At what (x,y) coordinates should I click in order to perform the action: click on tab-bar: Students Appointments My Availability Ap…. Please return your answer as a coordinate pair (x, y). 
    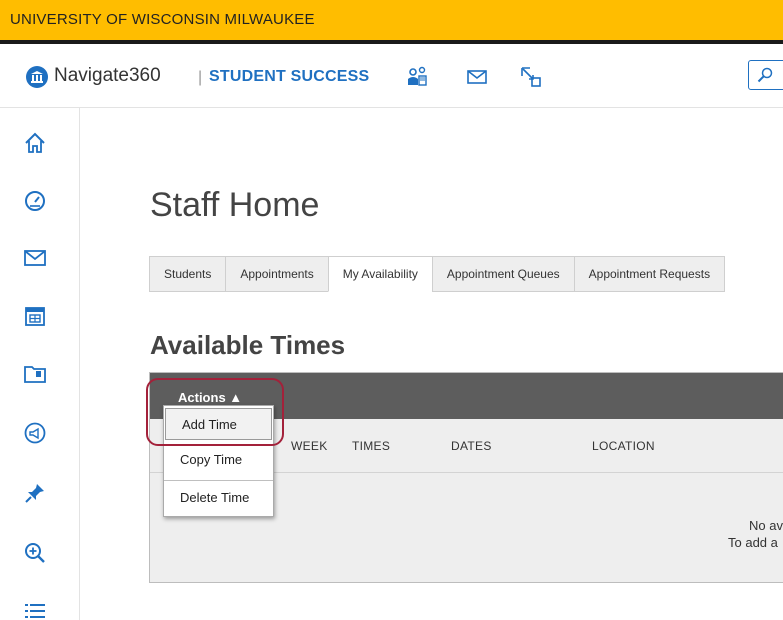
    Looking at the image, I should click on (437, 274).